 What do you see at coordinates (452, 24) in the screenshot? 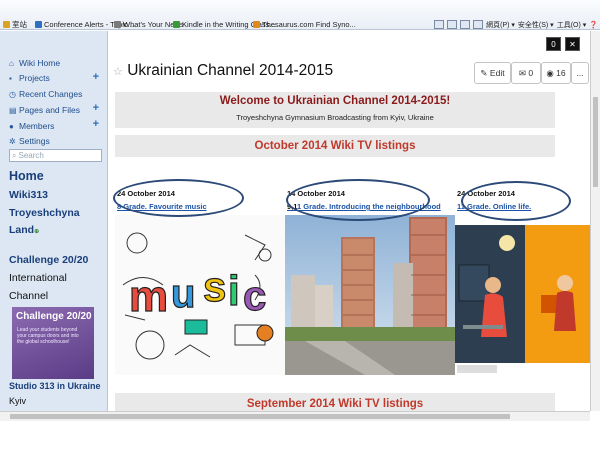
I see `feed-icon` at bounding box center [452, 24].